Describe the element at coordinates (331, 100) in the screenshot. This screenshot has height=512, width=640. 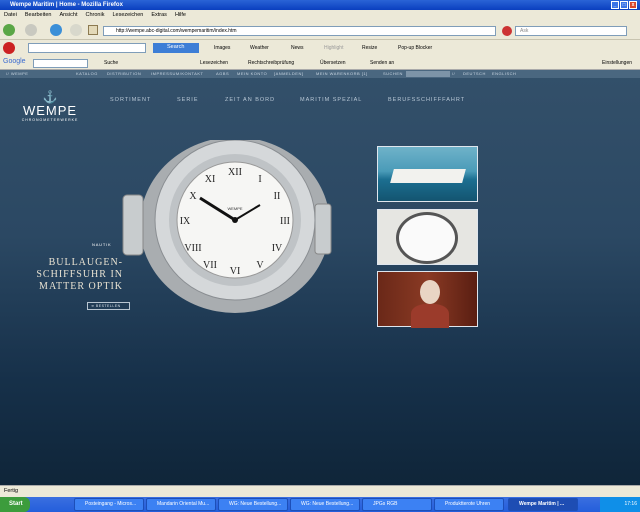
I see `nav-maritim-spezial: MARITIM SPEZIAL` at that location.